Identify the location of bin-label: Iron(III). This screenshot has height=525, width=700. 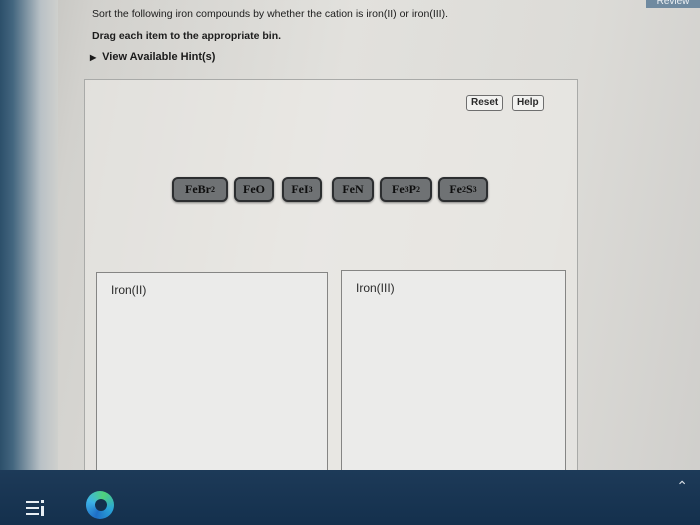
(375, 288).